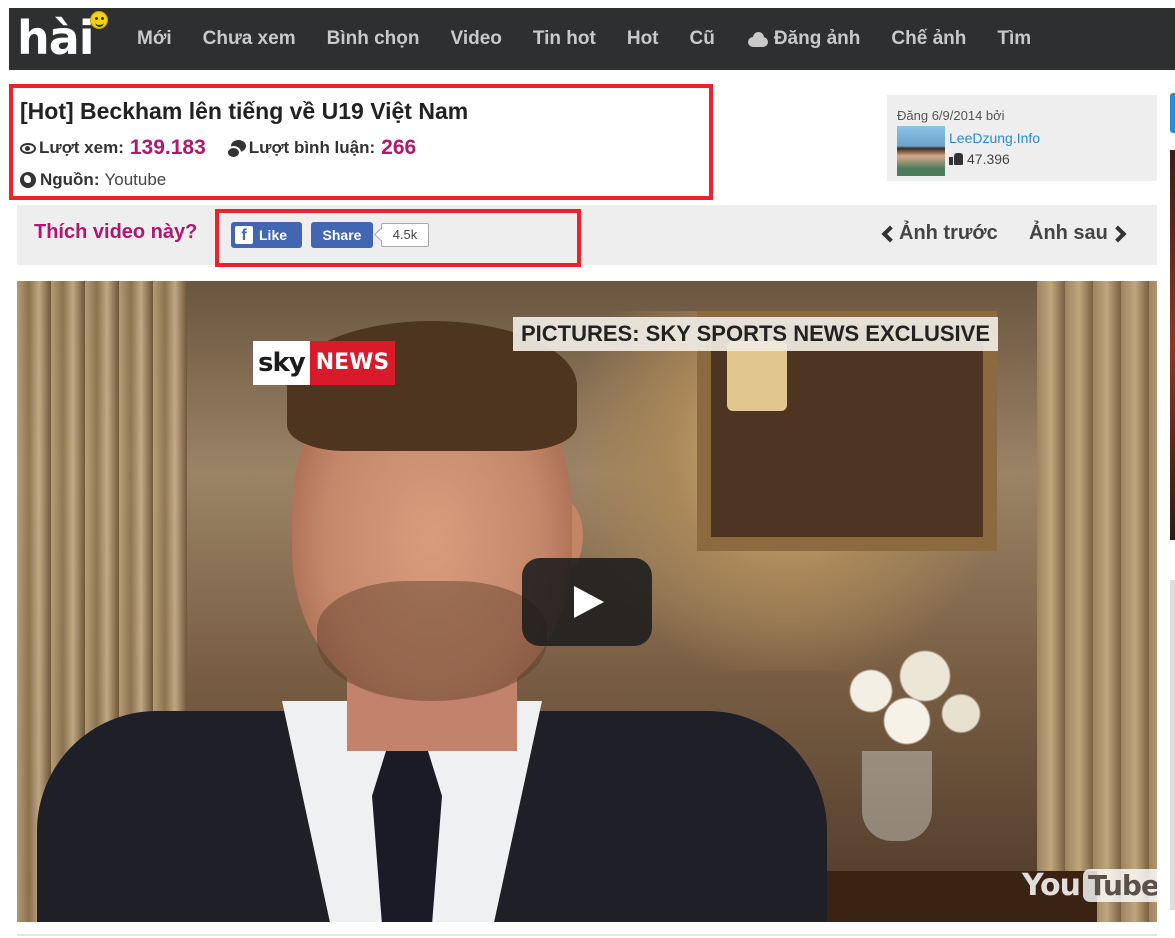  What do you see at coordinates (1051, 885) in the screenshot?
I see `youtube-you-text: You` at bounding box center [1051, 885].